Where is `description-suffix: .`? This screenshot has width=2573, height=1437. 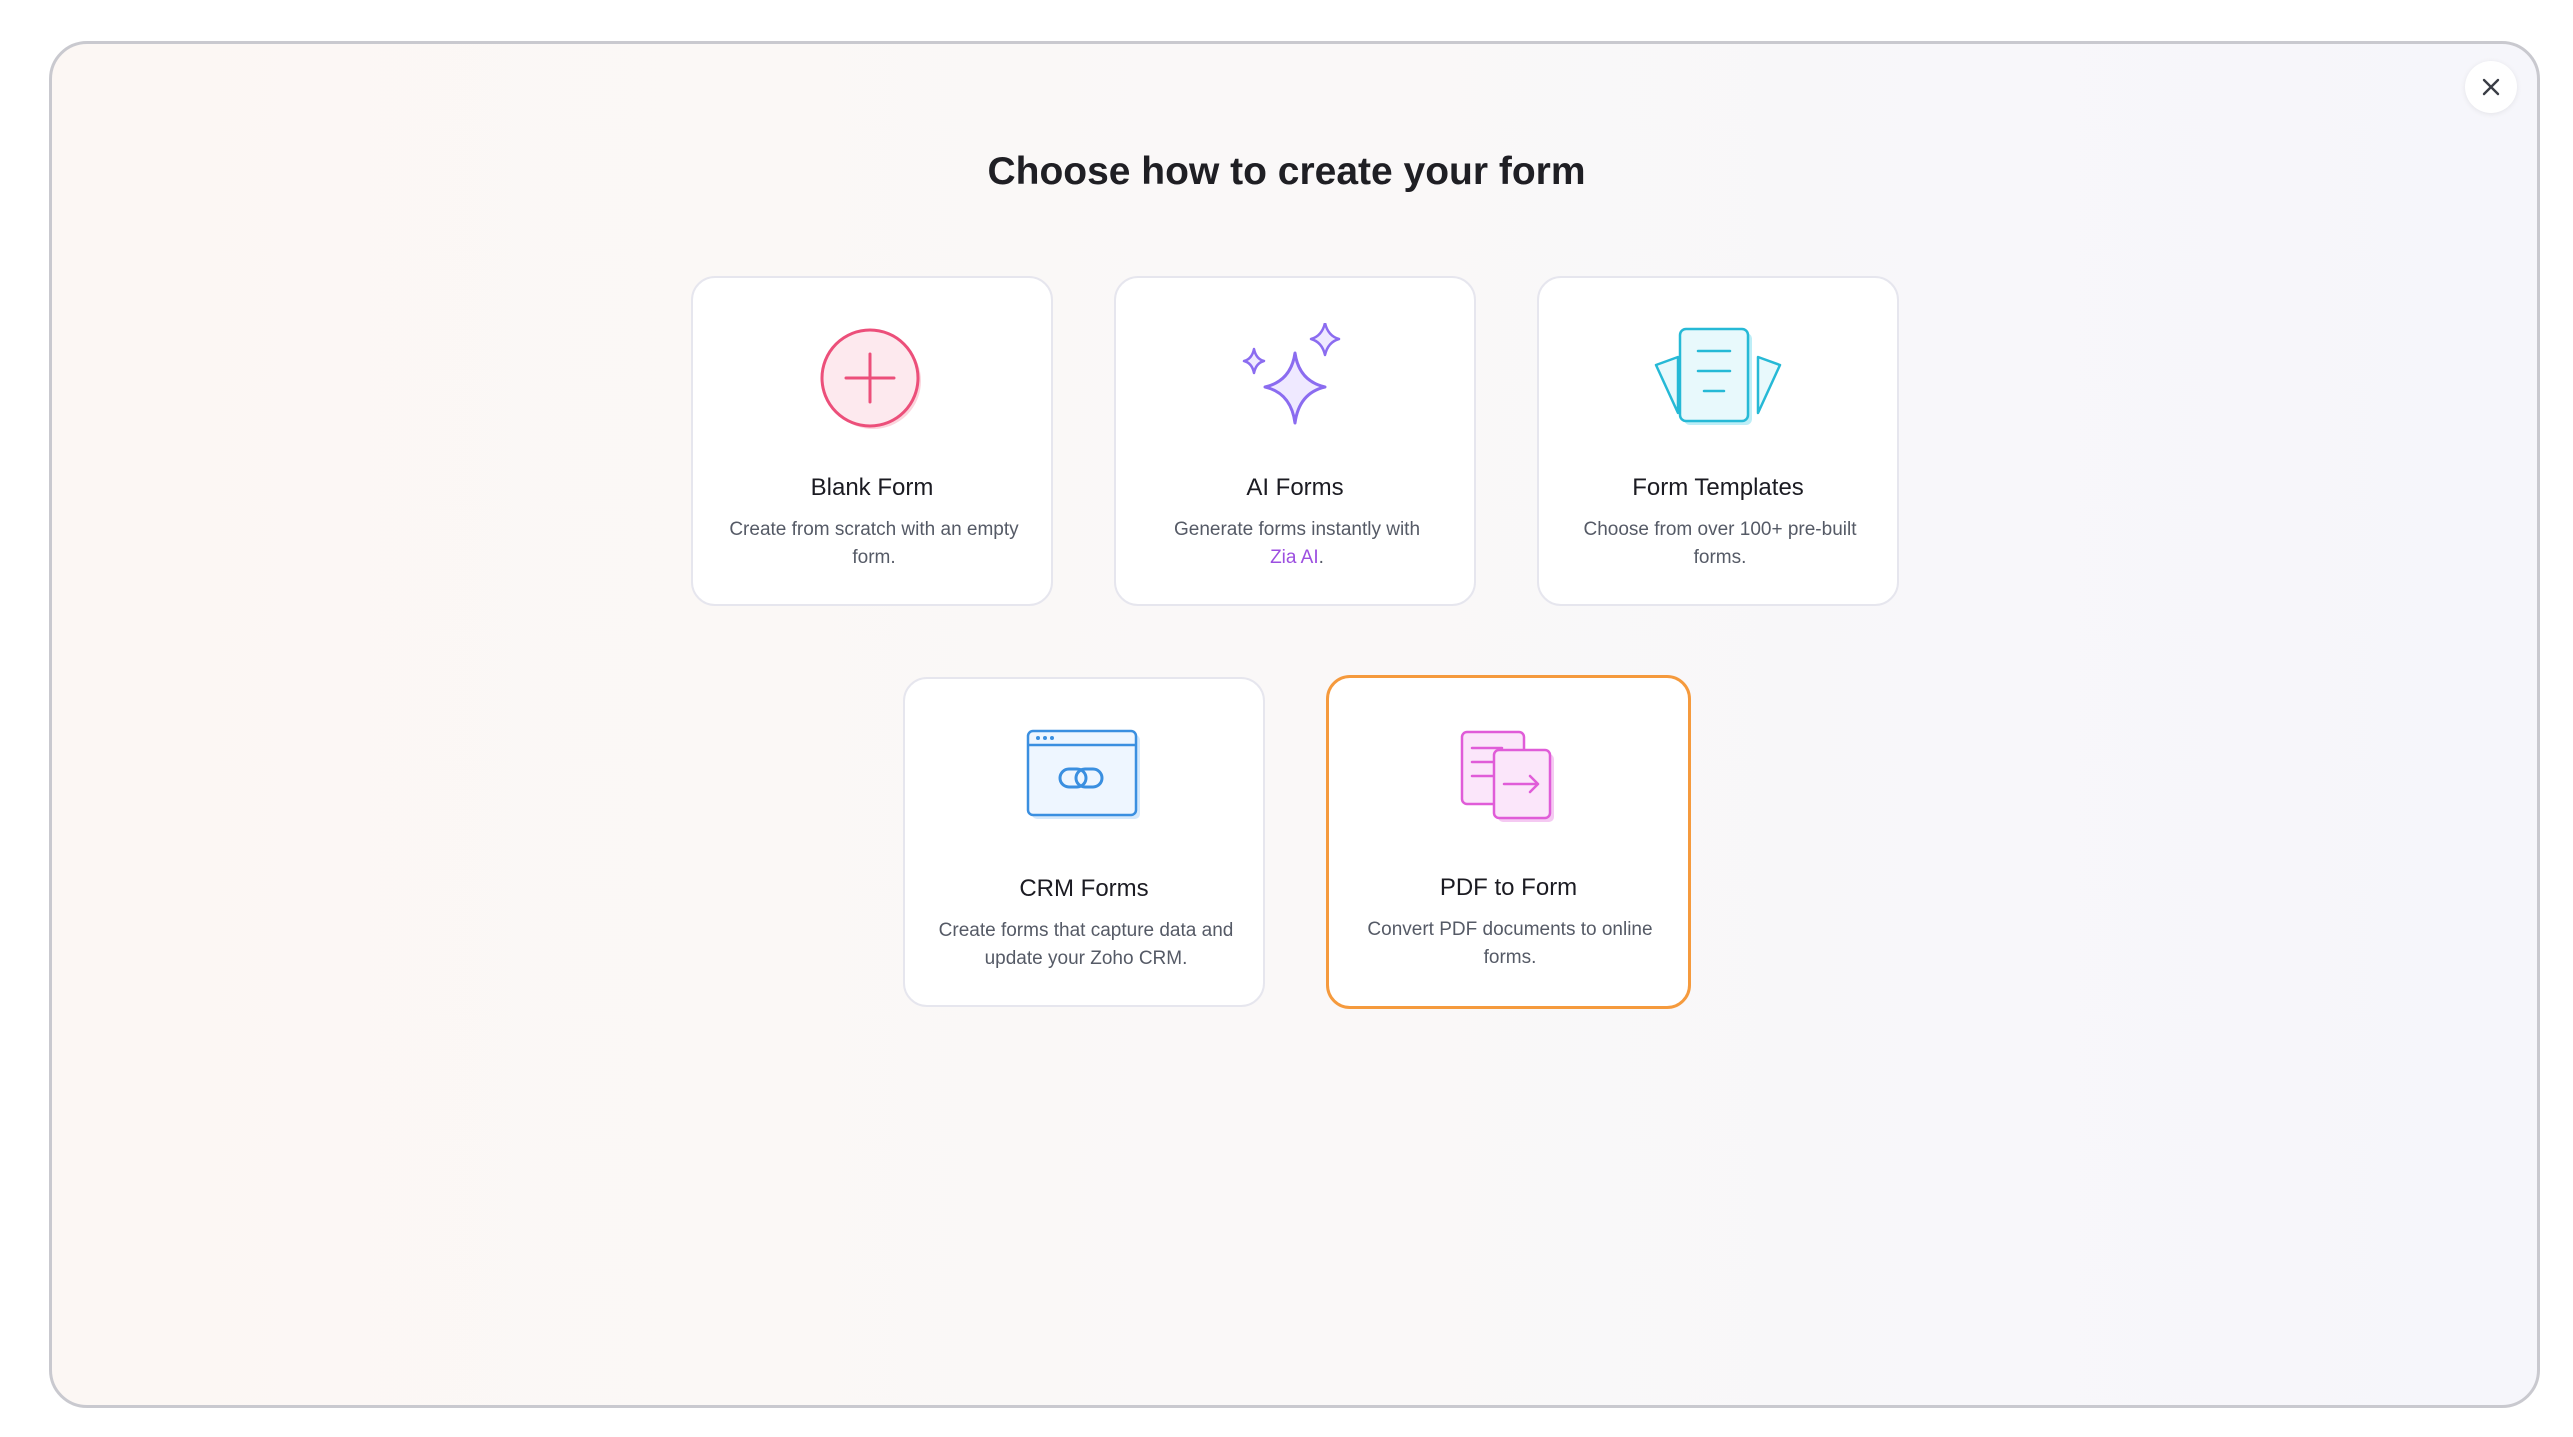
description-suffix: . is located at coordinates (1321, 557).